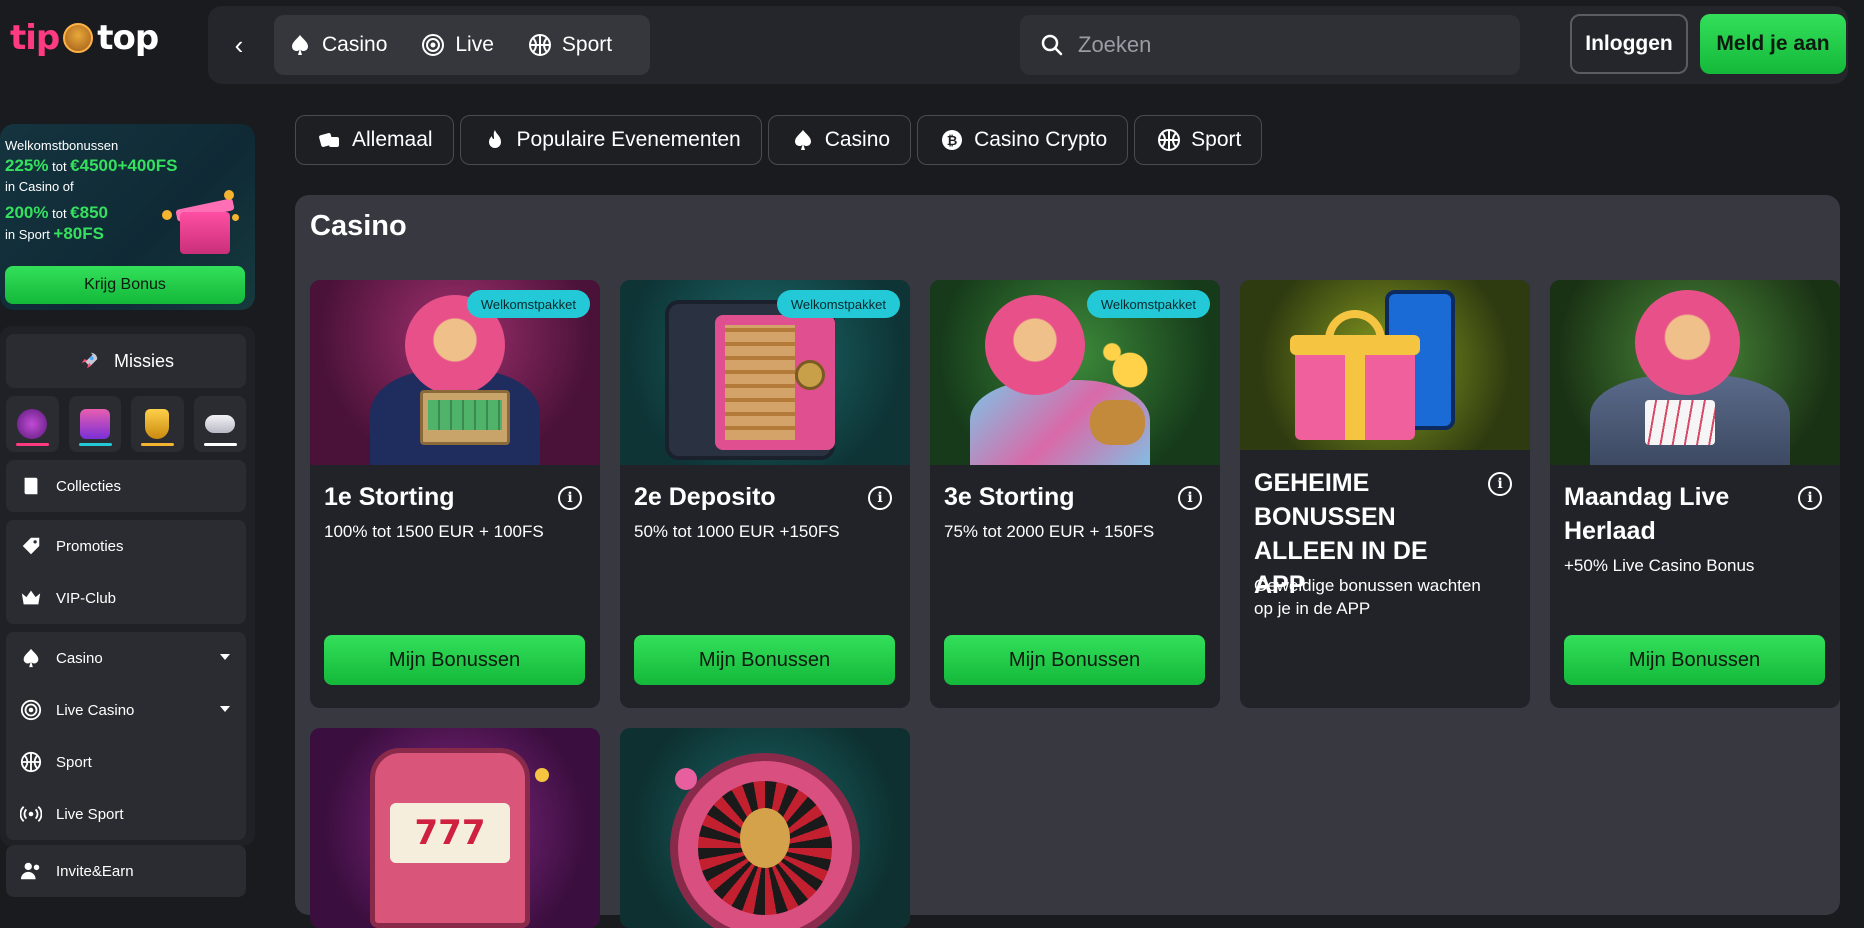 The height and width of the screenshot is (928, 1864). What do you see at coordinates (91, 165) in the screenshot?
I see `promo-line-2: 225% tot €4500+400FS` at bounding box center [91, 165].